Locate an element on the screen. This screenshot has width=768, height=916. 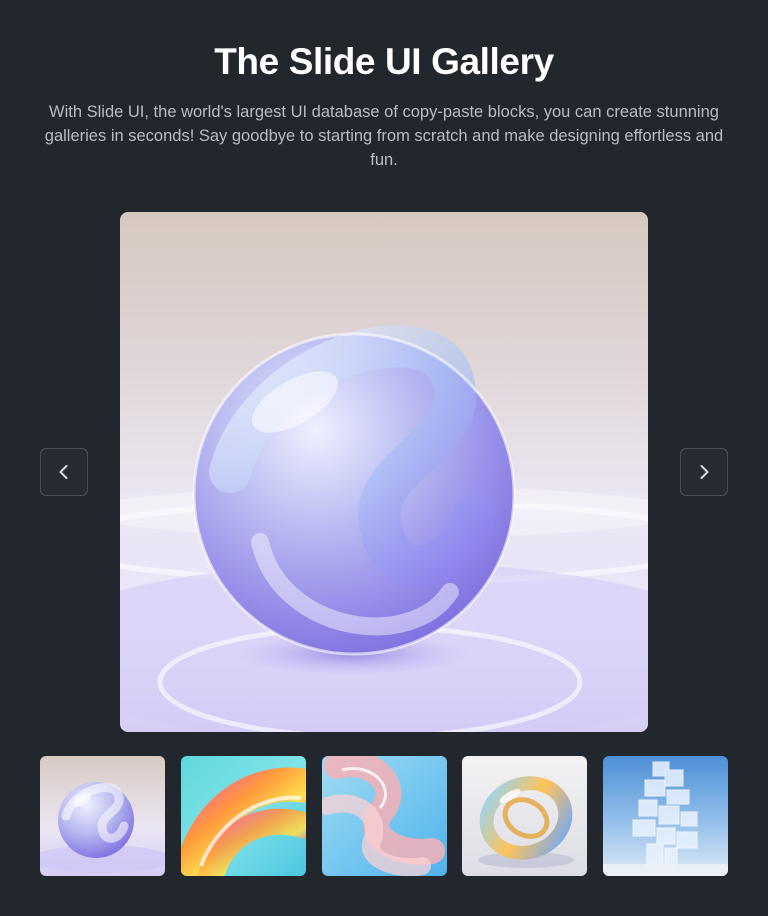
thumbnail-rainbow-wave is located at coordinates (243, 816).